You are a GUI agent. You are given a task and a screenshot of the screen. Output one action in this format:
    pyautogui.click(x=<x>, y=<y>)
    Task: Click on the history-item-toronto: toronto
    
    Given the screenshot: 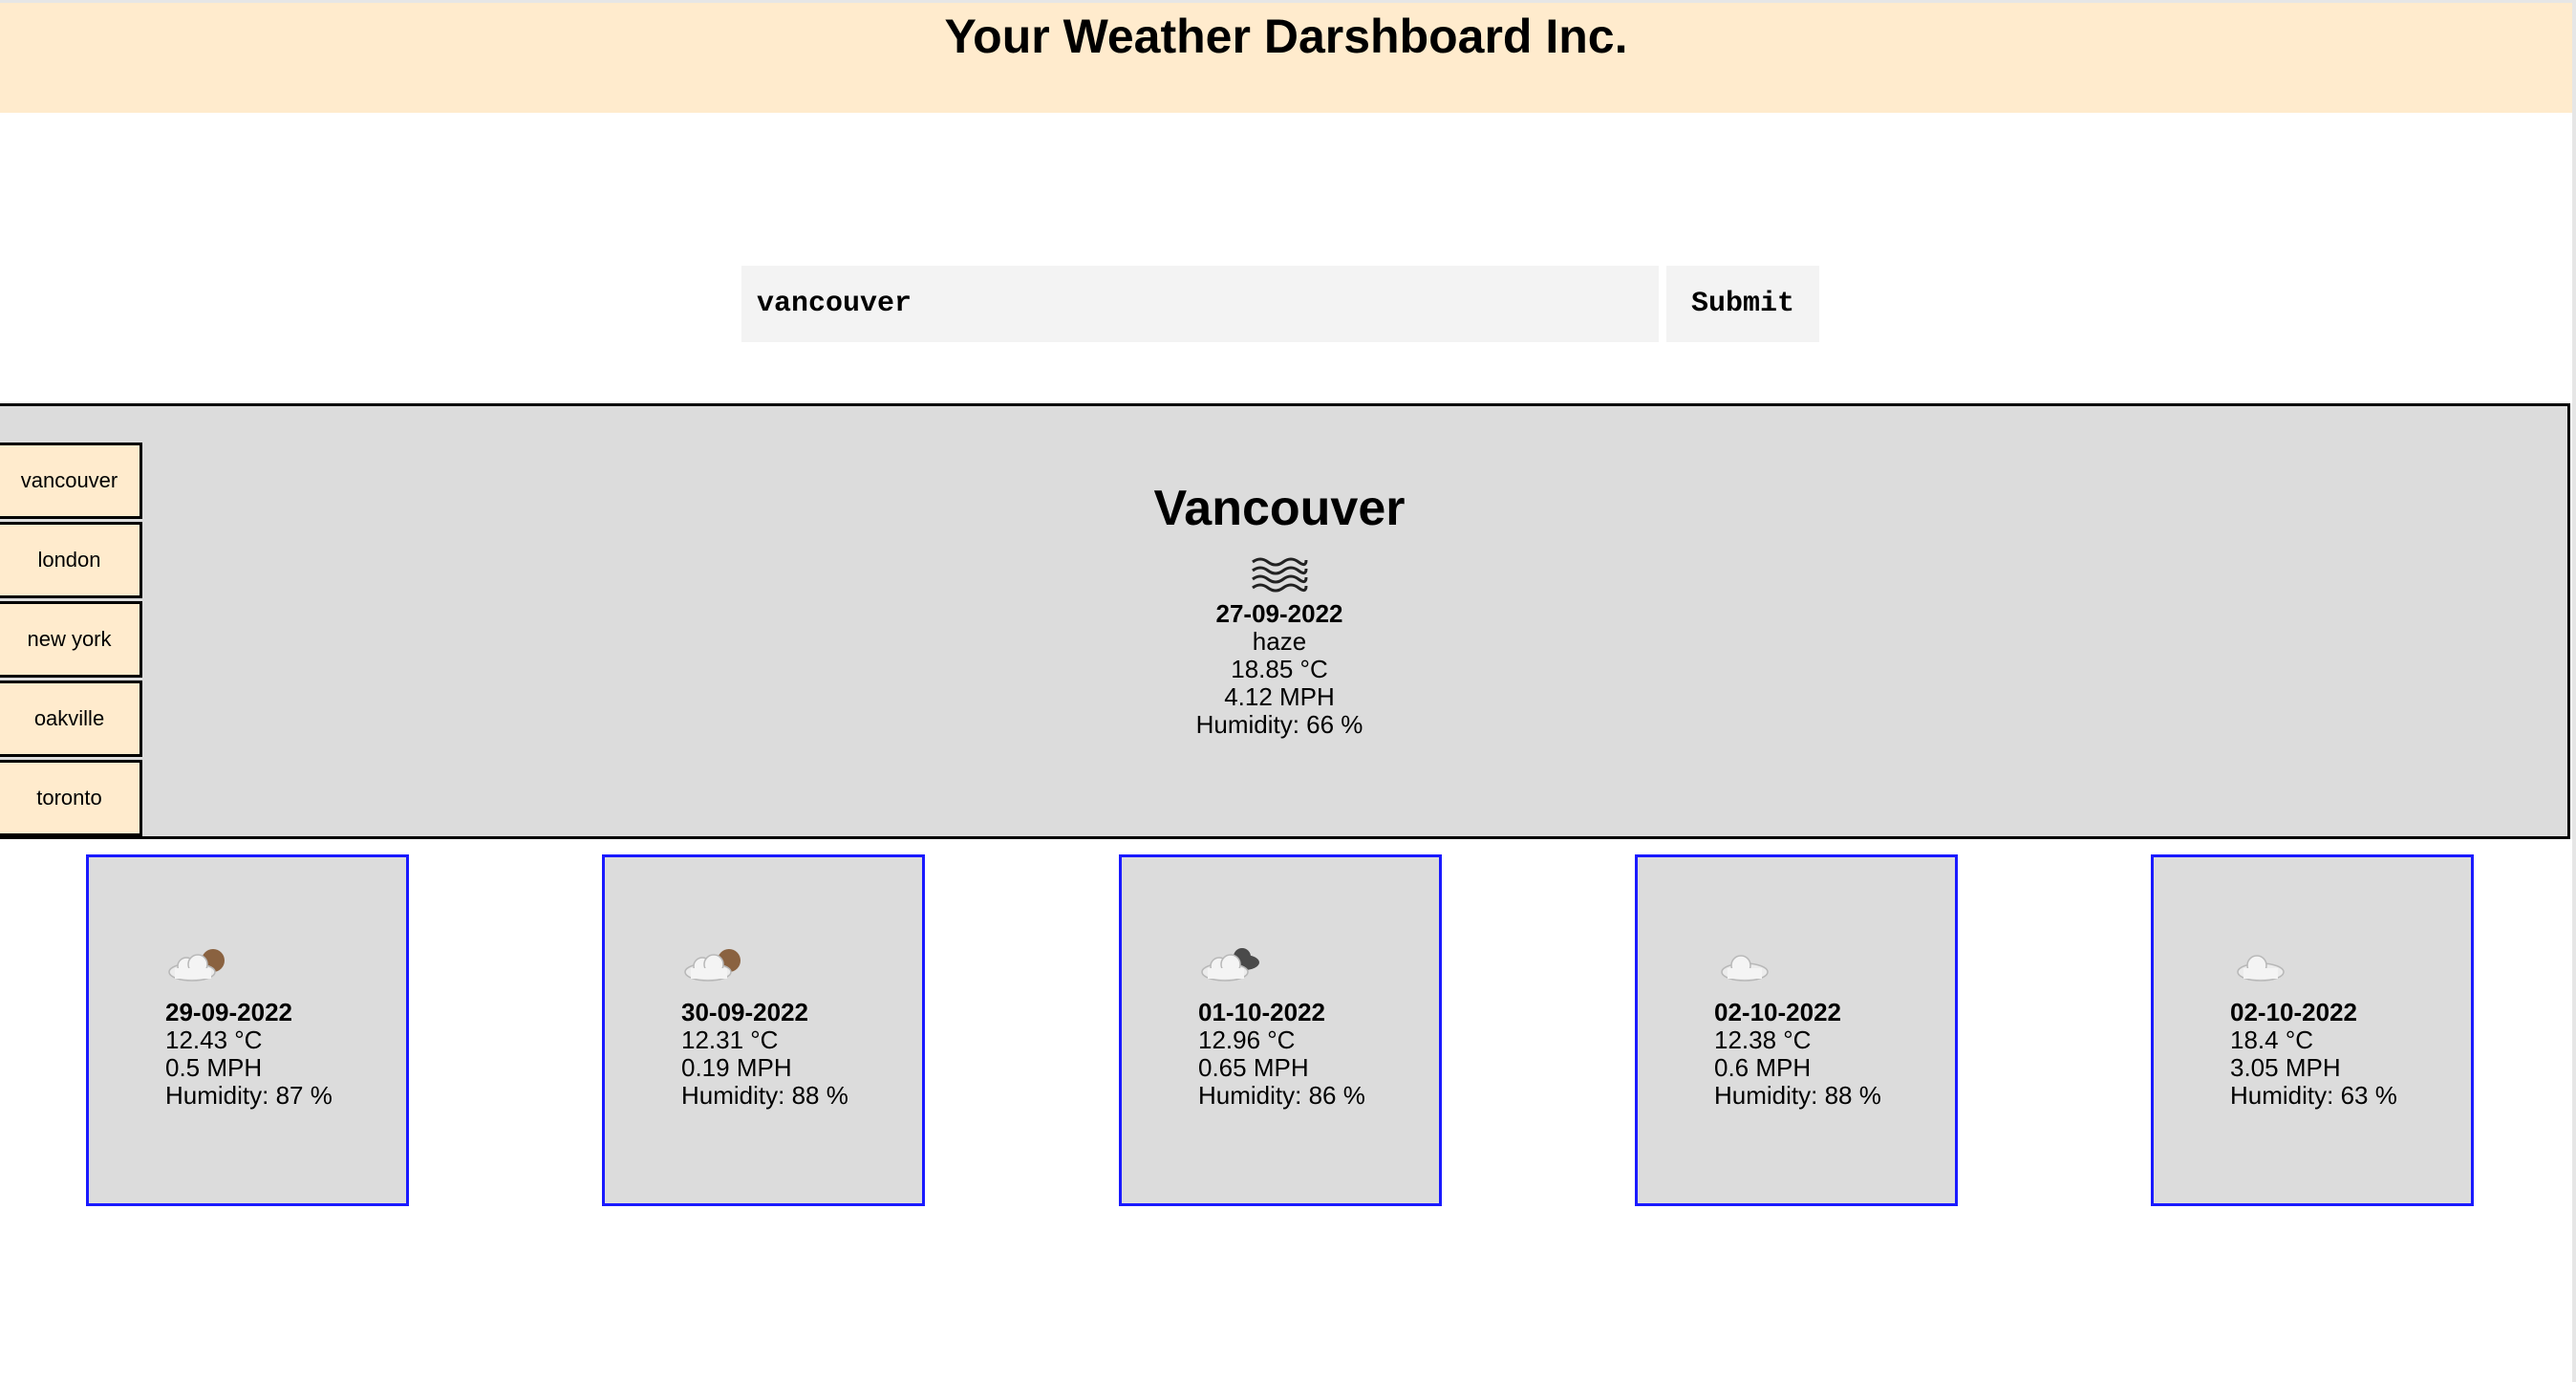 What is the action you would take?
    pyautogui.click(x=71, y=798)
    